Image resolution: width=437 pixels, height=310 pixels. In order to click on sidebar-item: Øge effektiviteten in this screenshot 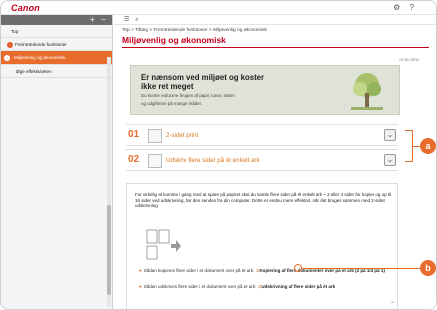, I will do `click(56, 71)`.